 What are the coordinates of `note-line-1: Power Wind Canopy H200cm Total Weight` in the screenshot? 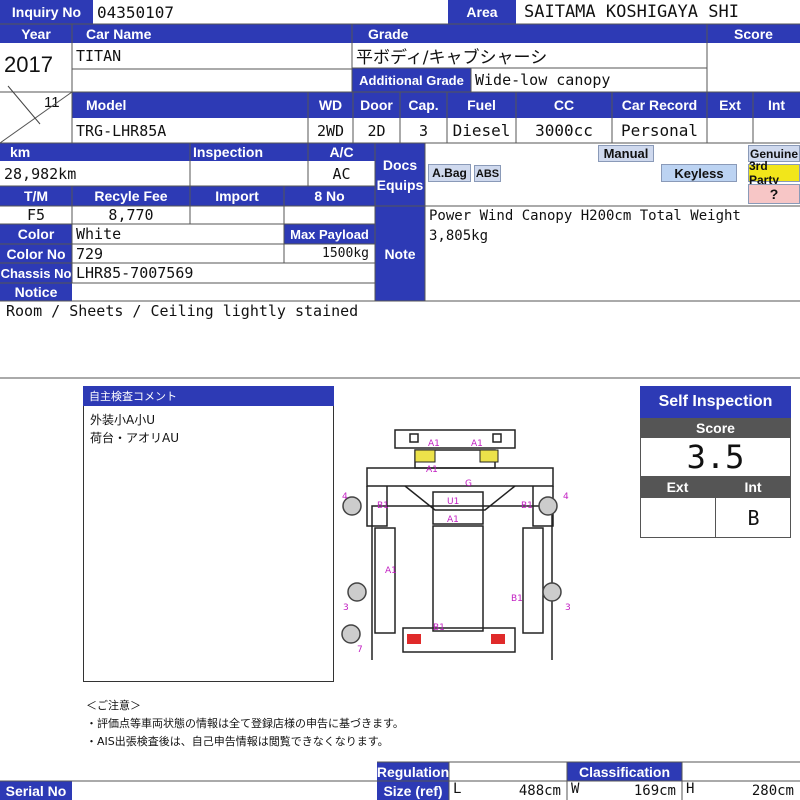 It's located at (585, 216).